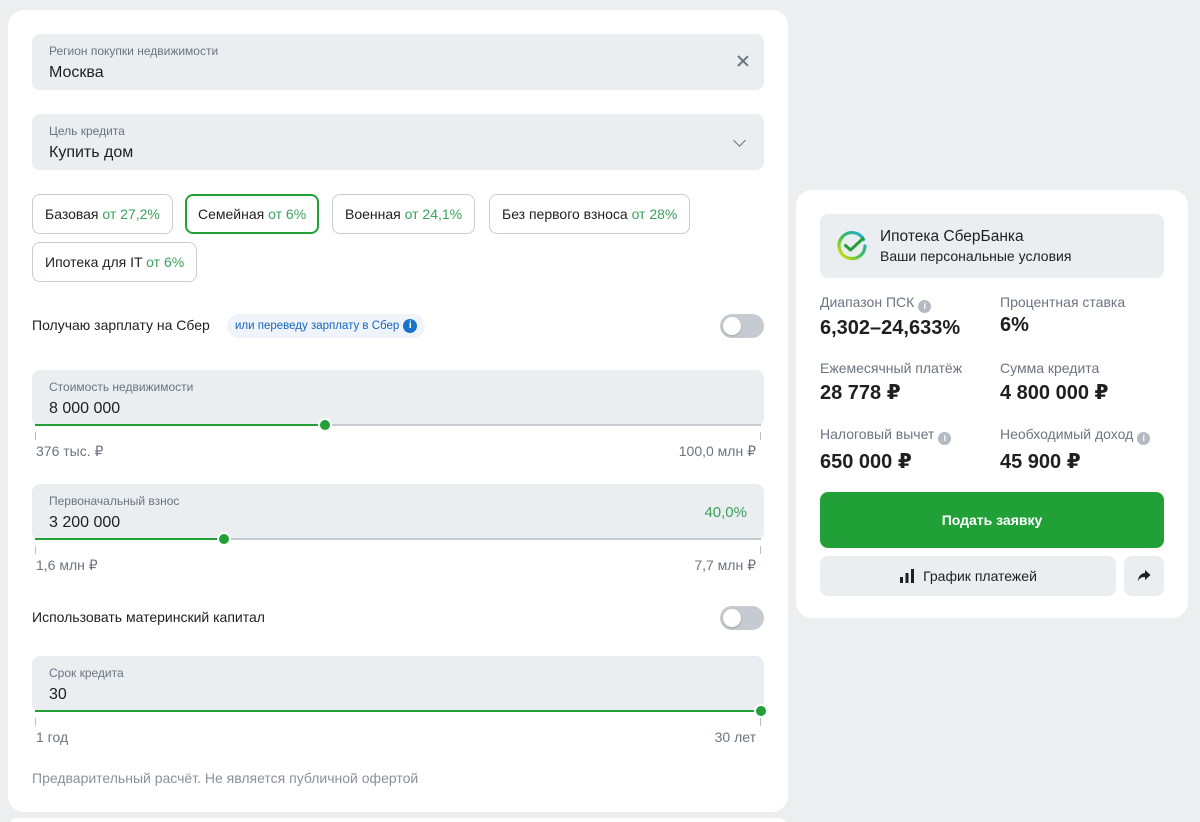 Image resolution: width=1200 pixels, height=822 pixels. Describe the element at coordinates (1075, 450) in the screenshot. I see `metric-required-income: Необходимый доход i 45 900 ₽` at that location.